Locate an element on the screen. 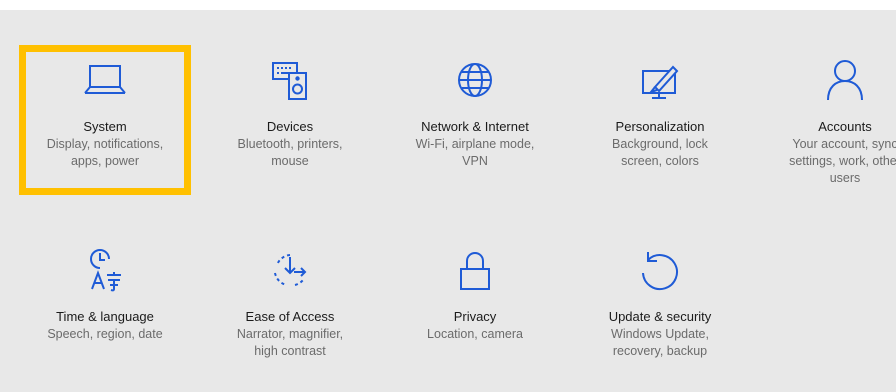 This screenshot has width=896, height=392. tile-description: Location, camera is located at coordinates (475, 334).